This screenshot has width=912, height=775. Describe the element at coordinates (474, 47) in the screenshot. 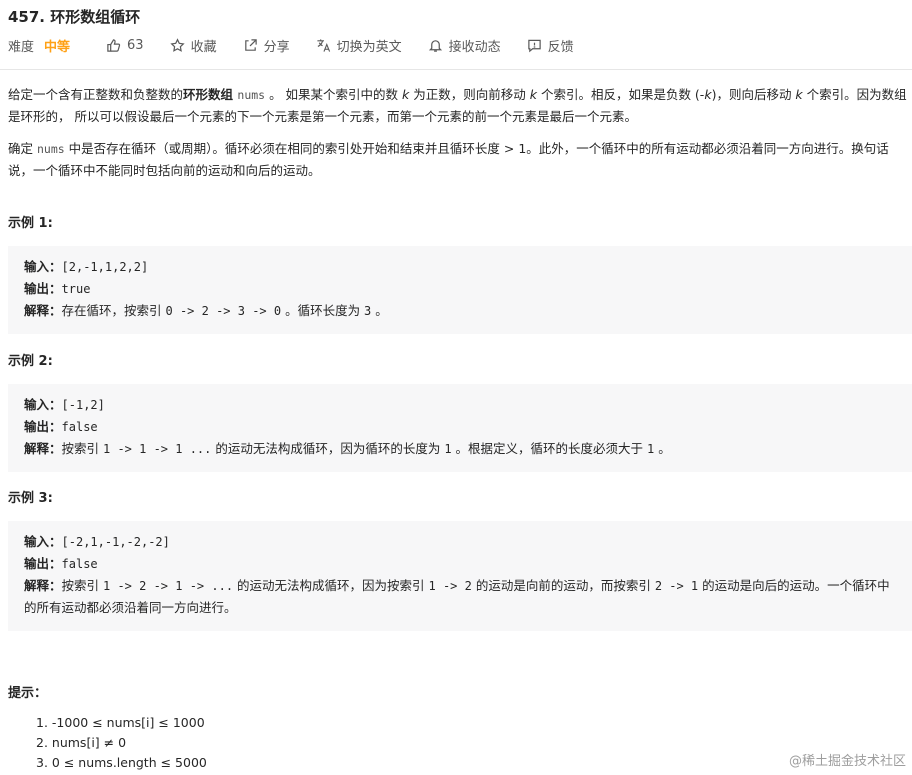

I see `notify-label: 接收动态` at that location.